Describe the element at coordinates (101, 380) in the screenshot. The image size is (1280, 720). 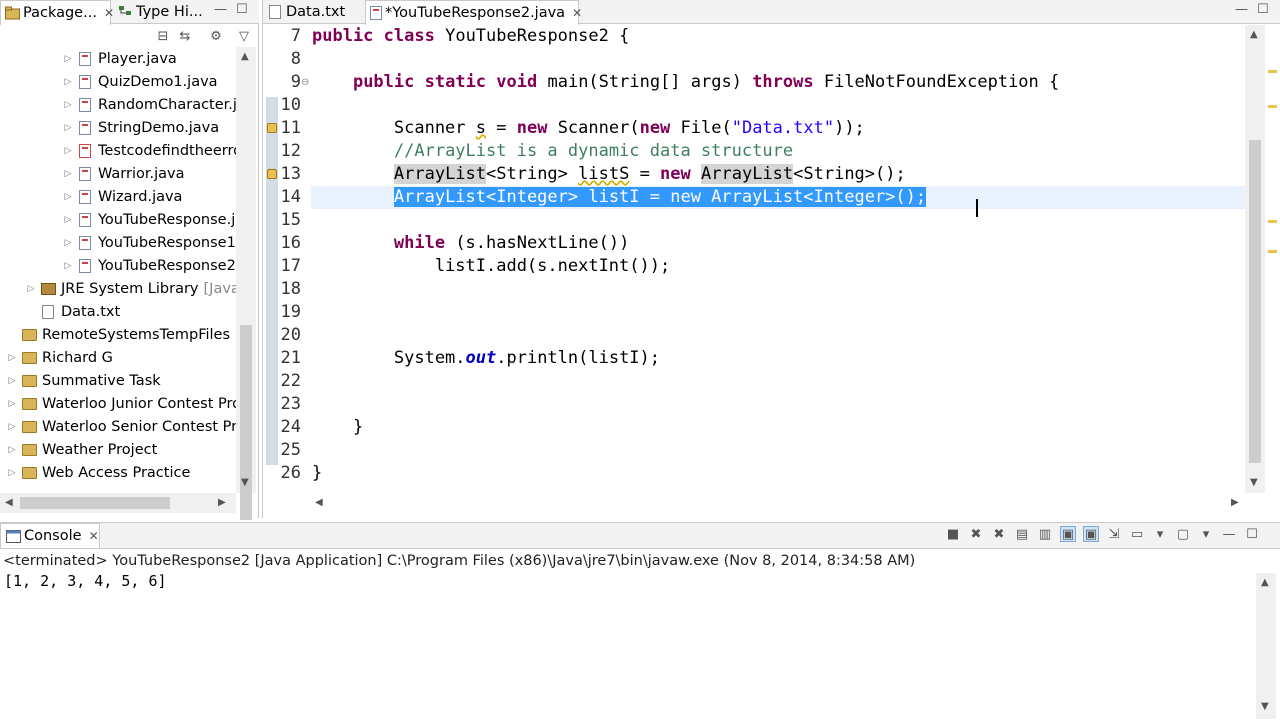
I see `tree-item-label: Summative Task` at that location.